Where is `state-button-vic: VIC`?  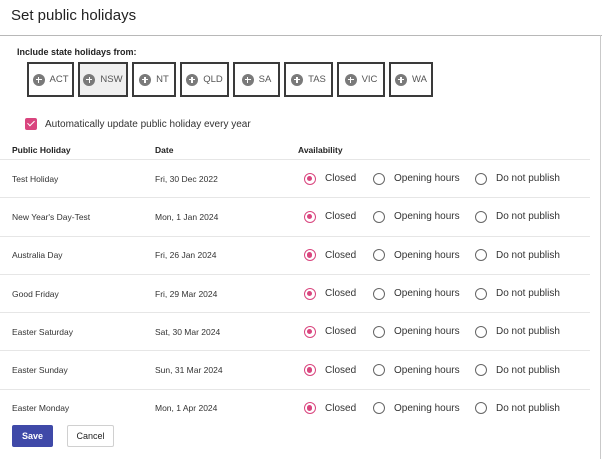 state-button-vic: VIC is located at coordinates (361, 79).